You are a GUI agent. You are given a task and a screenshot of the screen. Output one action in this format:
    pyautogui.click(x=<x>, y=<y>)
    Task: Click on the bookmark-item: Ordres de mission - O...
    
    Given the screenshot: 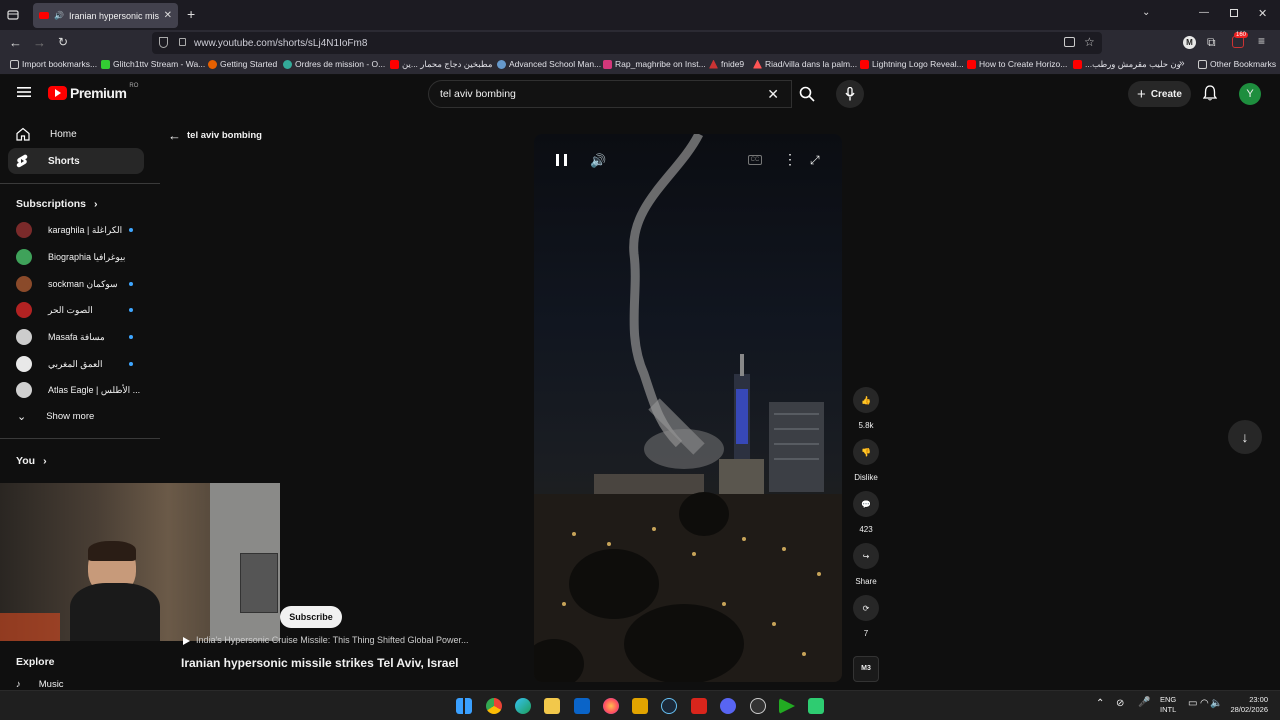 What is the action you would take?
    pyautogui.click(x=334, y=64)
    